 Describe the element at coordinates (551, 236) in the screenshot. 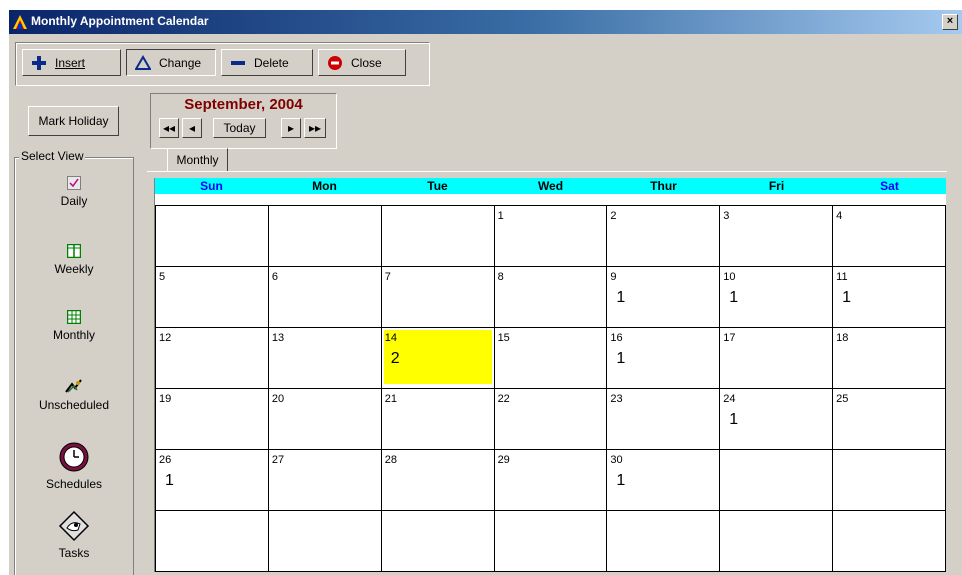

I see `day-cell: 1` at that location.